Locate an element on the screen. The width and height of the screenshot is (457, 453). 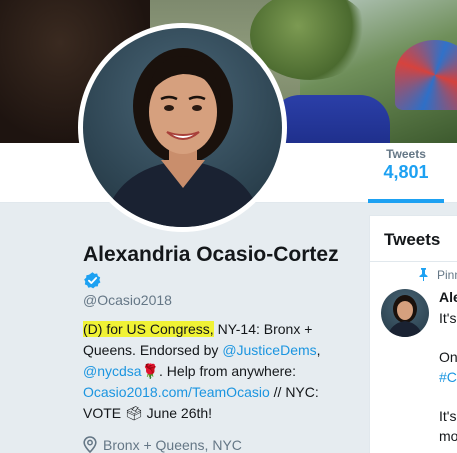
bio-link-justicedems: @JusticeDems is located at coordinates (269, 350).